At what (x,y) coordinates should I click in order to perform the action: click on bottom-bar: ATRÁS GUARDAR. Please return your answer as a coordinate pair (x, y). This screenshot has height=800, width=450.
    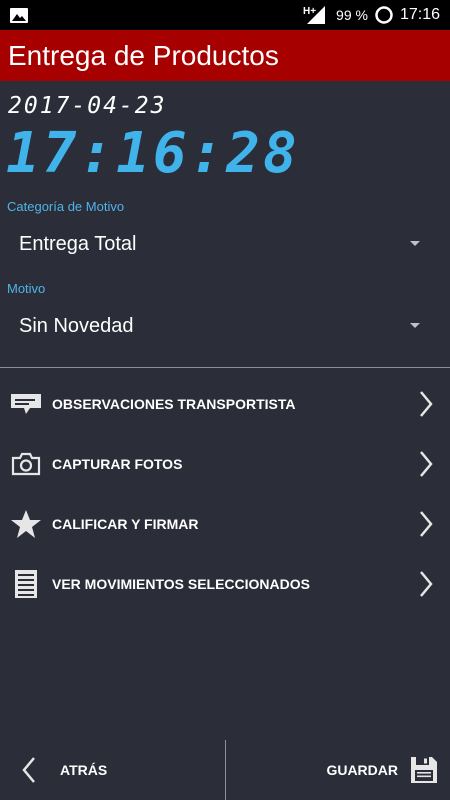
    Looking at the image, I should click on (225, 770).